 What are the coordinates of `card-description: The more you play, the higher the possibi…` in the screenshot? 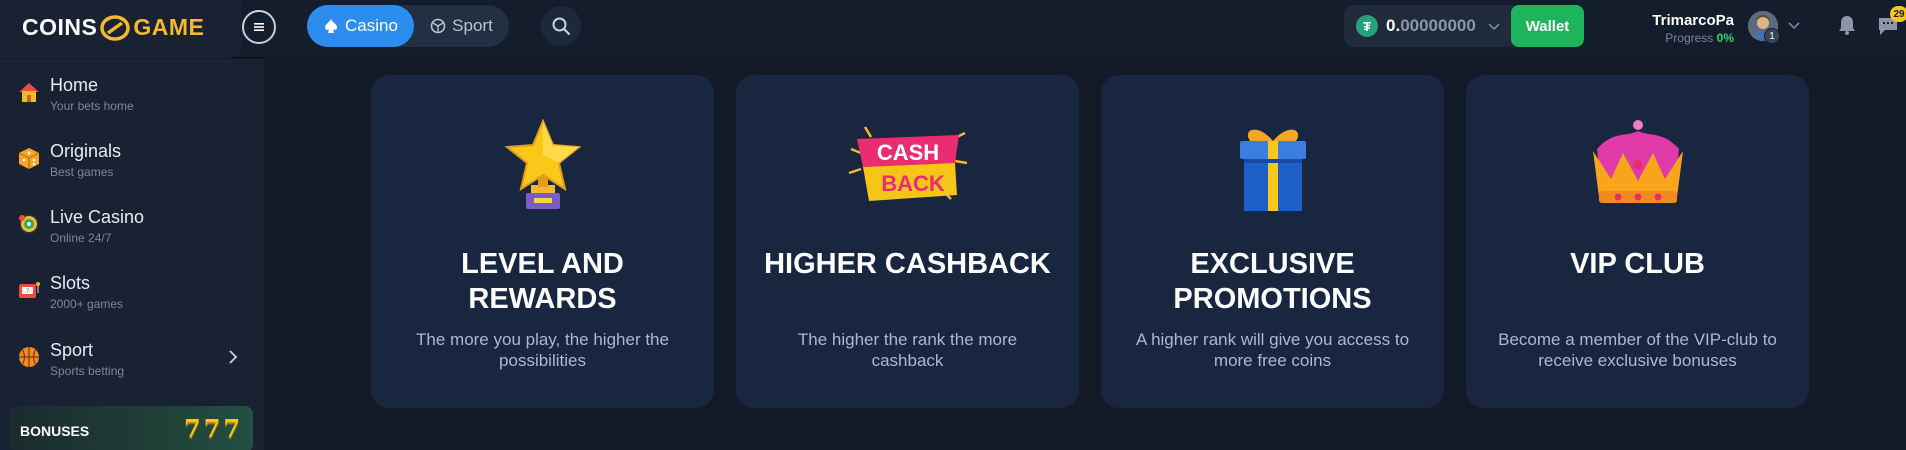 It's located at (542, 350).